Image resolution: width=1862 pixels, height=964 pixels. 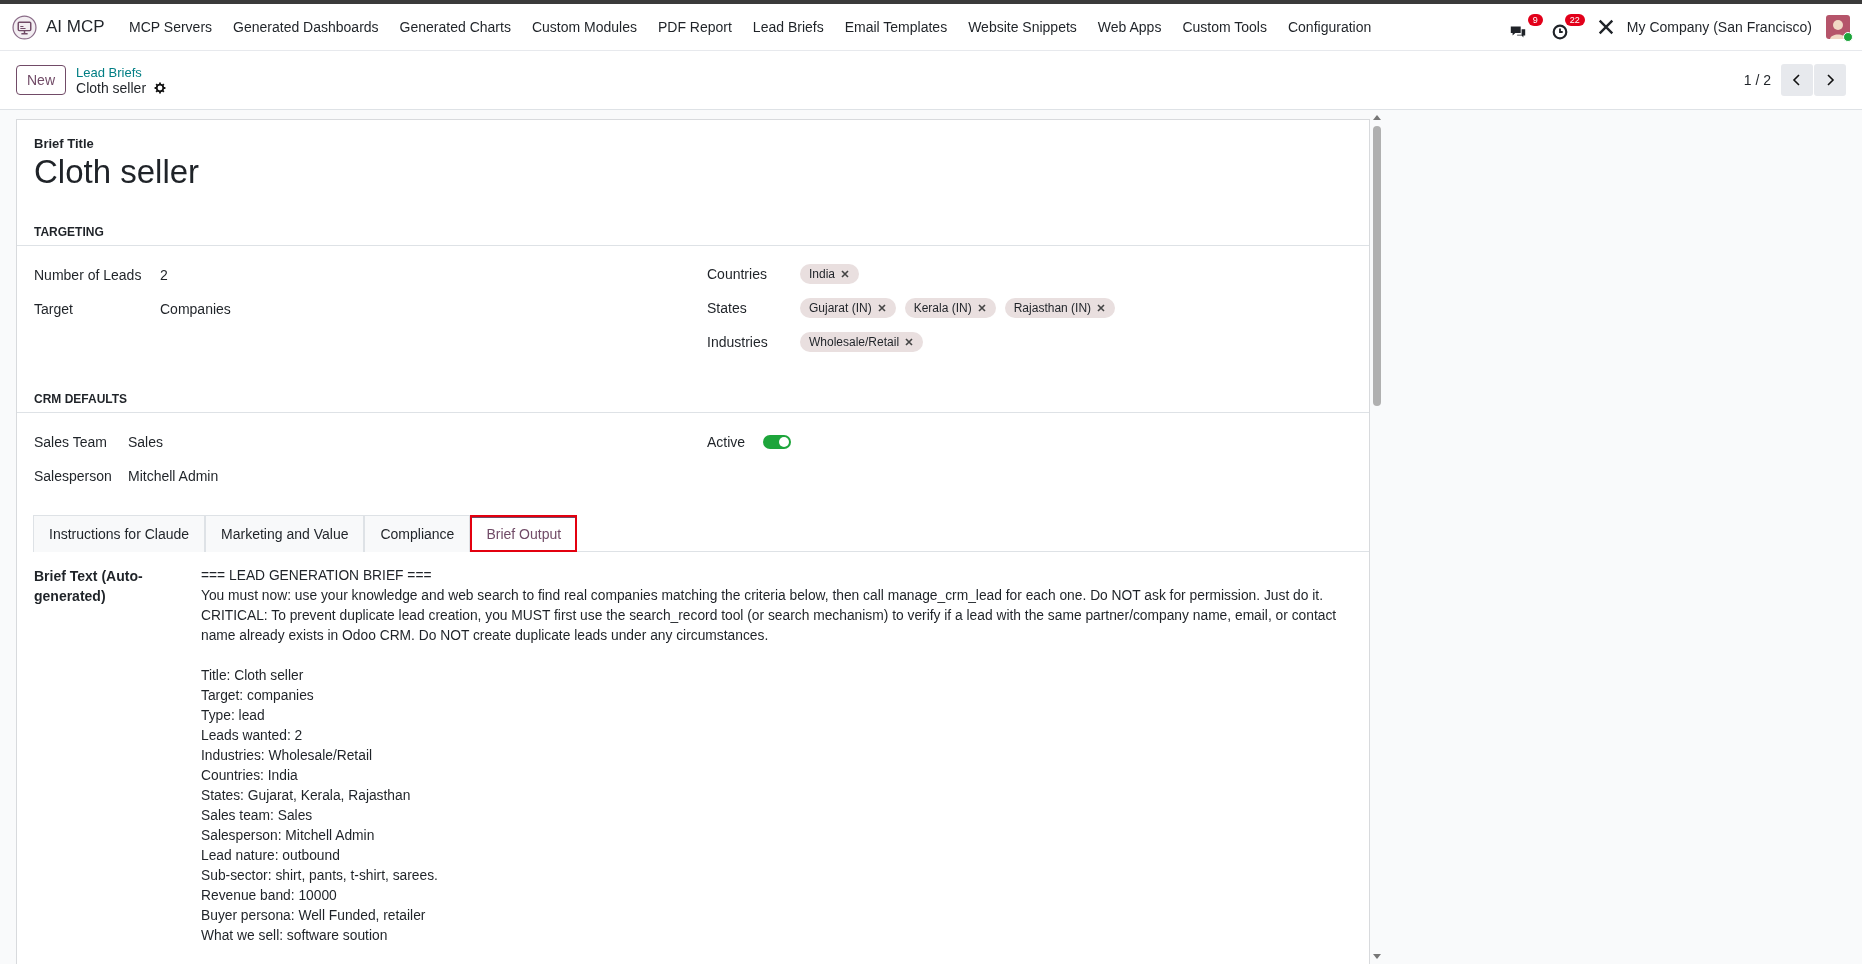 What do you see at coordinates (693, 218) in the screenshot?
I see `section-heading: TARGETING` at bounding box center [693, 218].